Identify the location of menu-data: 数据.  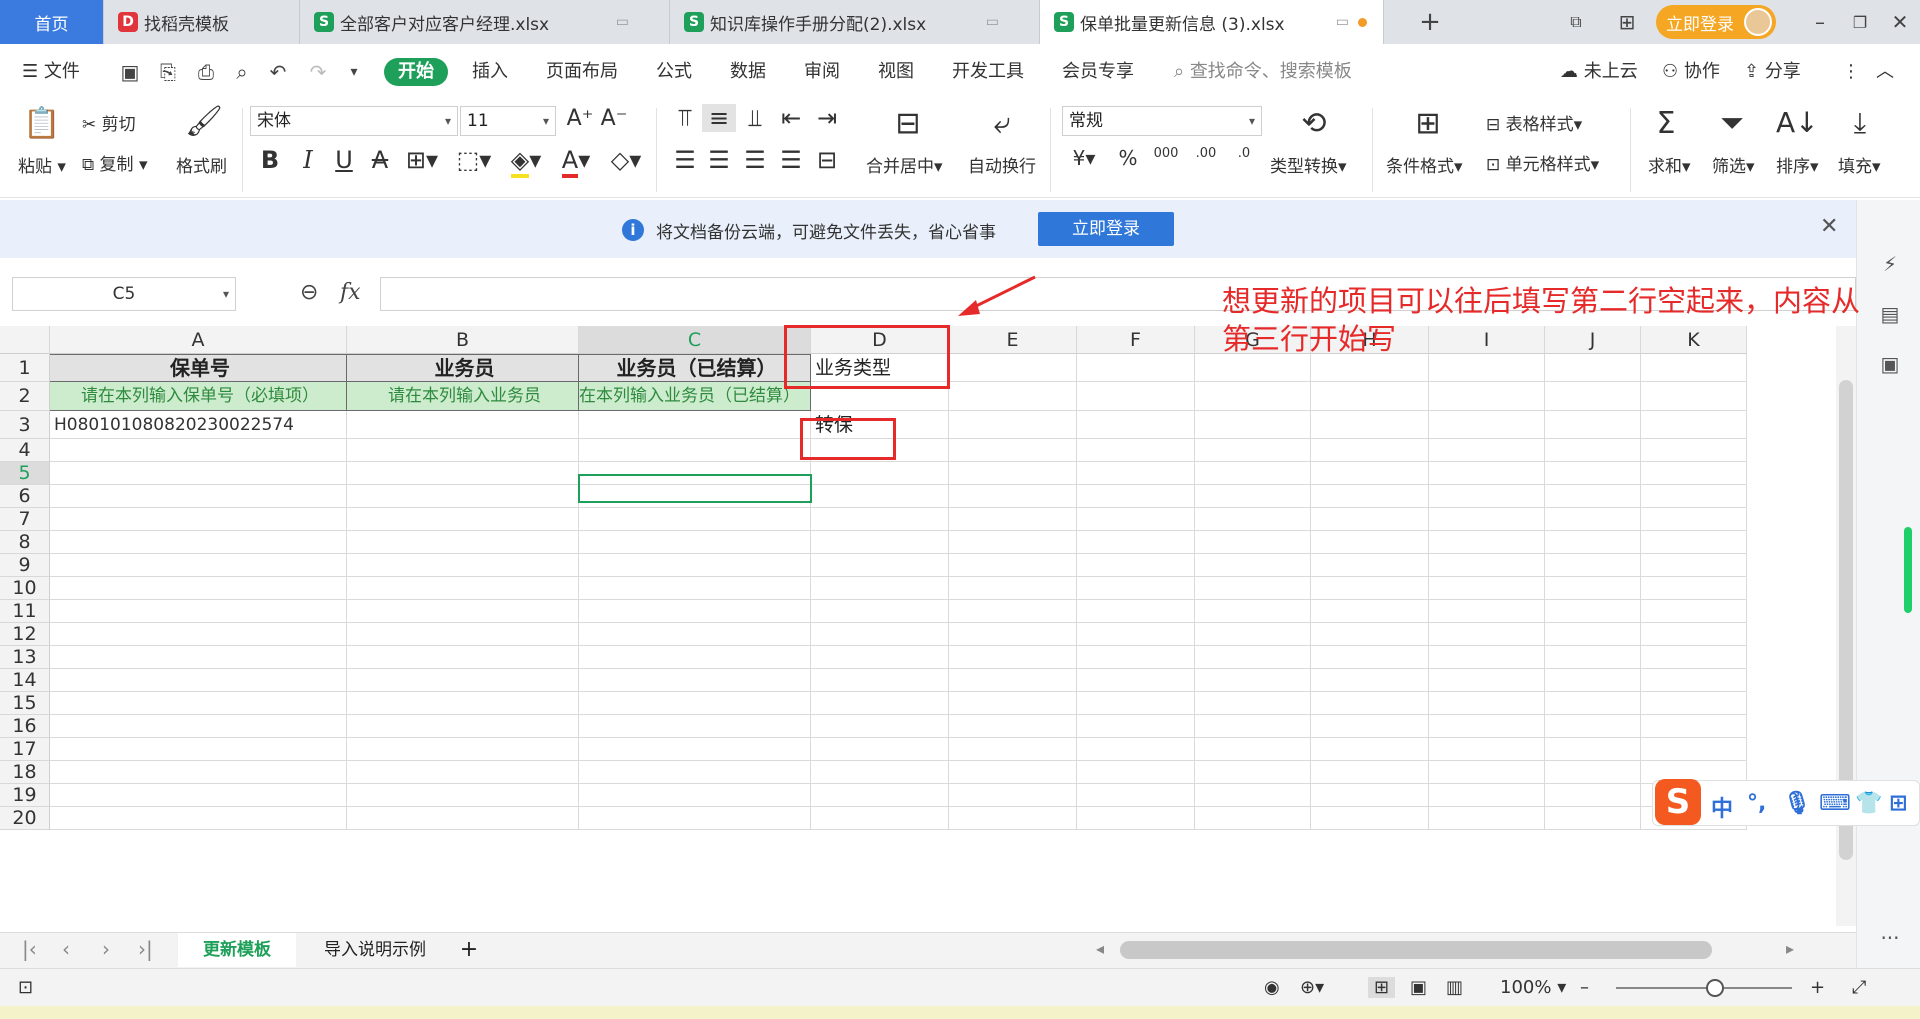
(748, 72).